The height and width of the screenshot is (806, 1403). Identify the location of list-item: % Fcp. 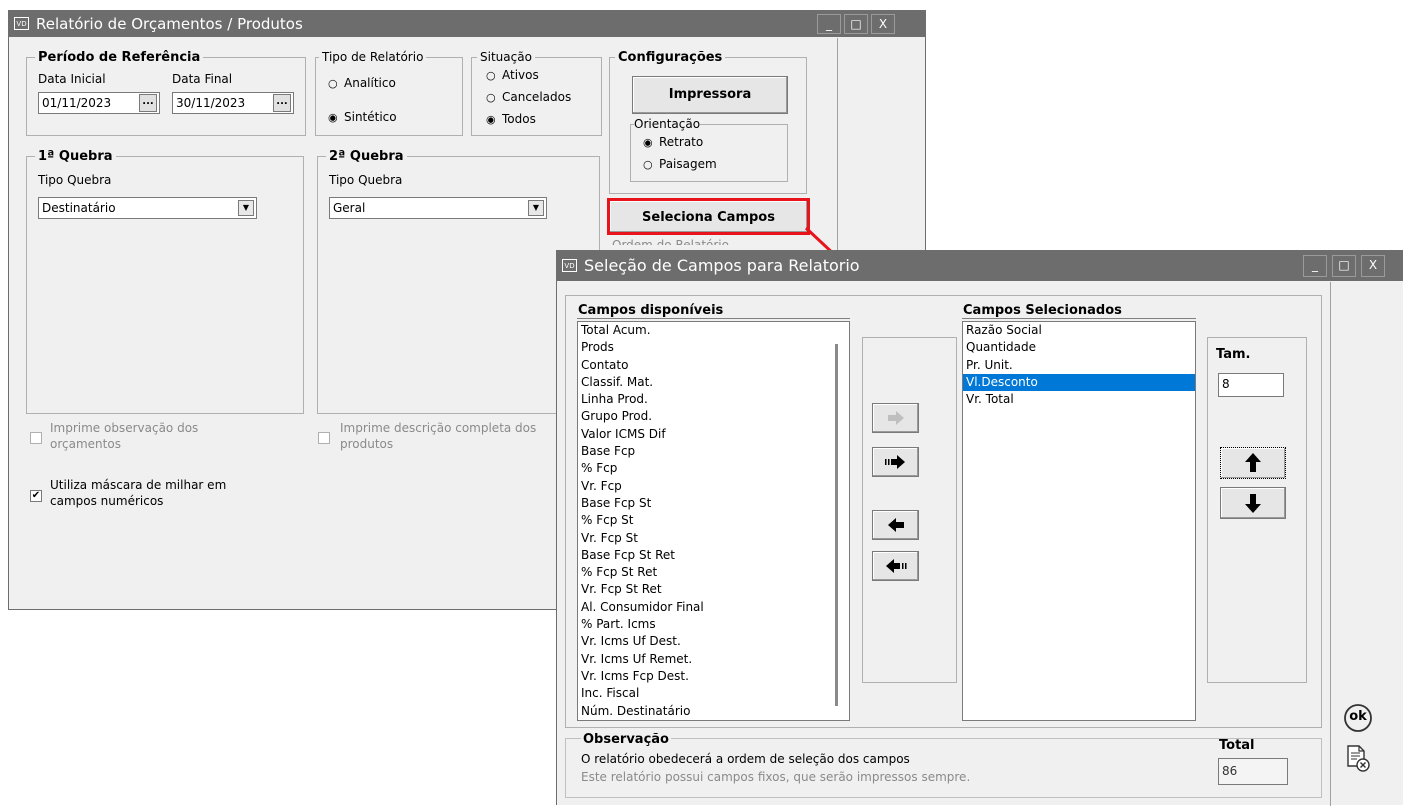
(713, 468).